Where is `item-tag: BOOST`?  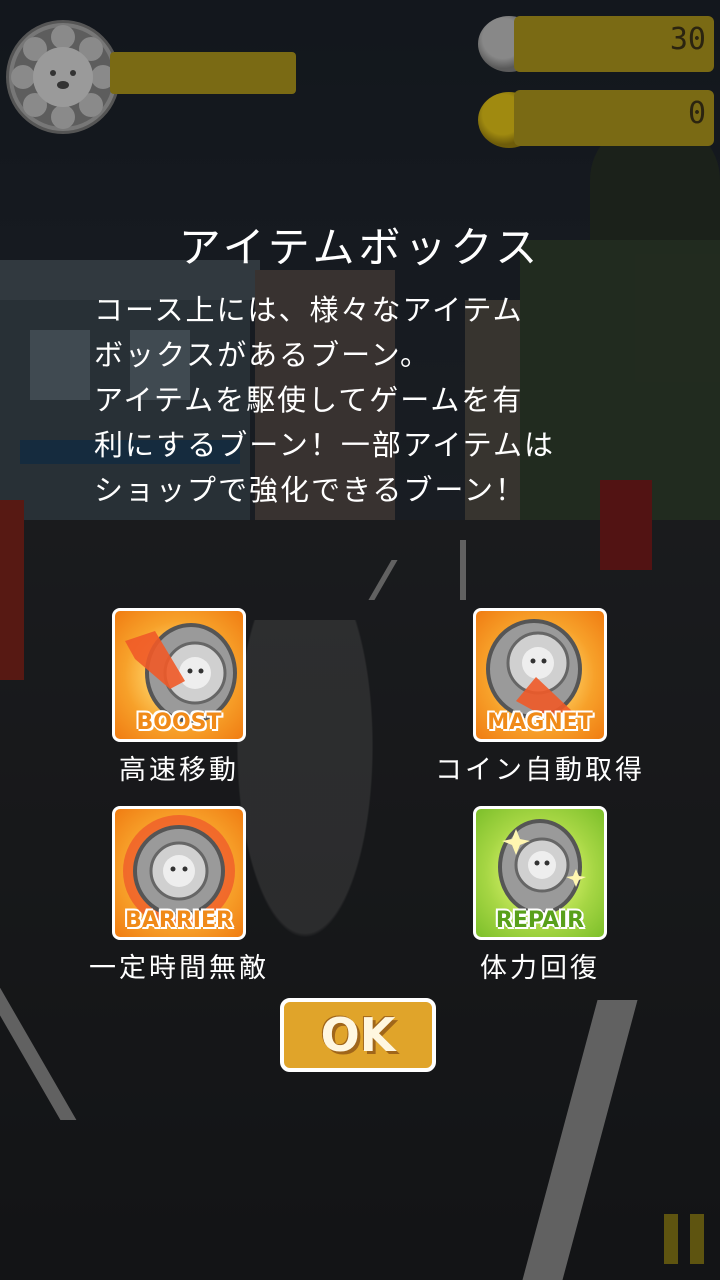 item-tag: BOOST is located at coordinates (179, 722).